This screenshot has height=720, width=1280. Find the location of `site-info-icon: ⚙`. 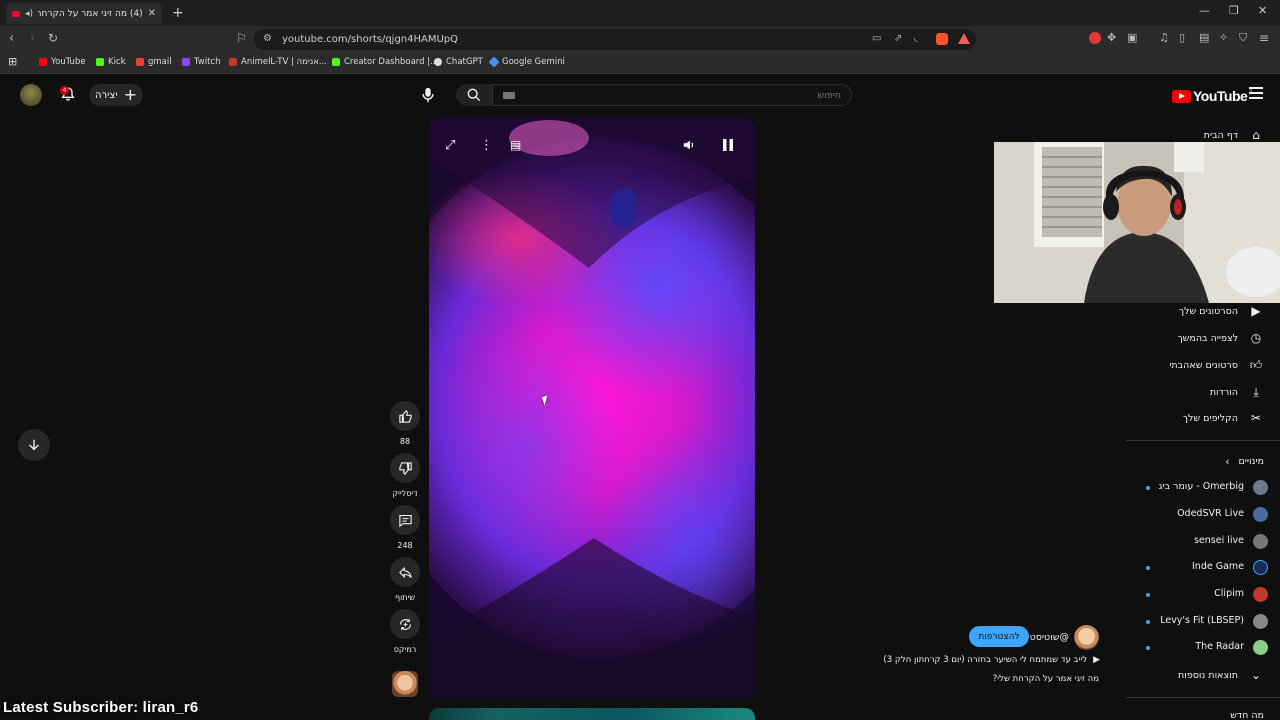

site-info-icon: ⚙ is located at coordinates (267, 38).